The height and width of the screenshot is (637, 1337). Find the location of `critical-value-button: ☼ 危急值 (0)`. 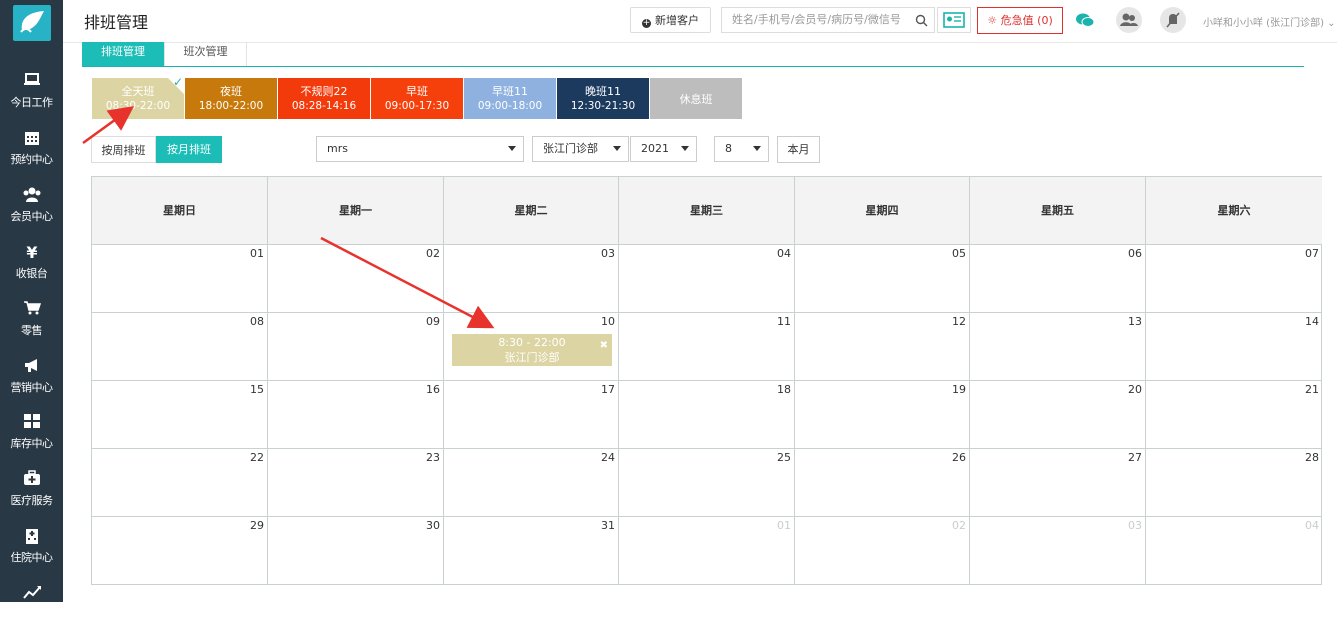

critical-value-button: ☼ 危急值 (0) is located at coordinates (1020, 20).